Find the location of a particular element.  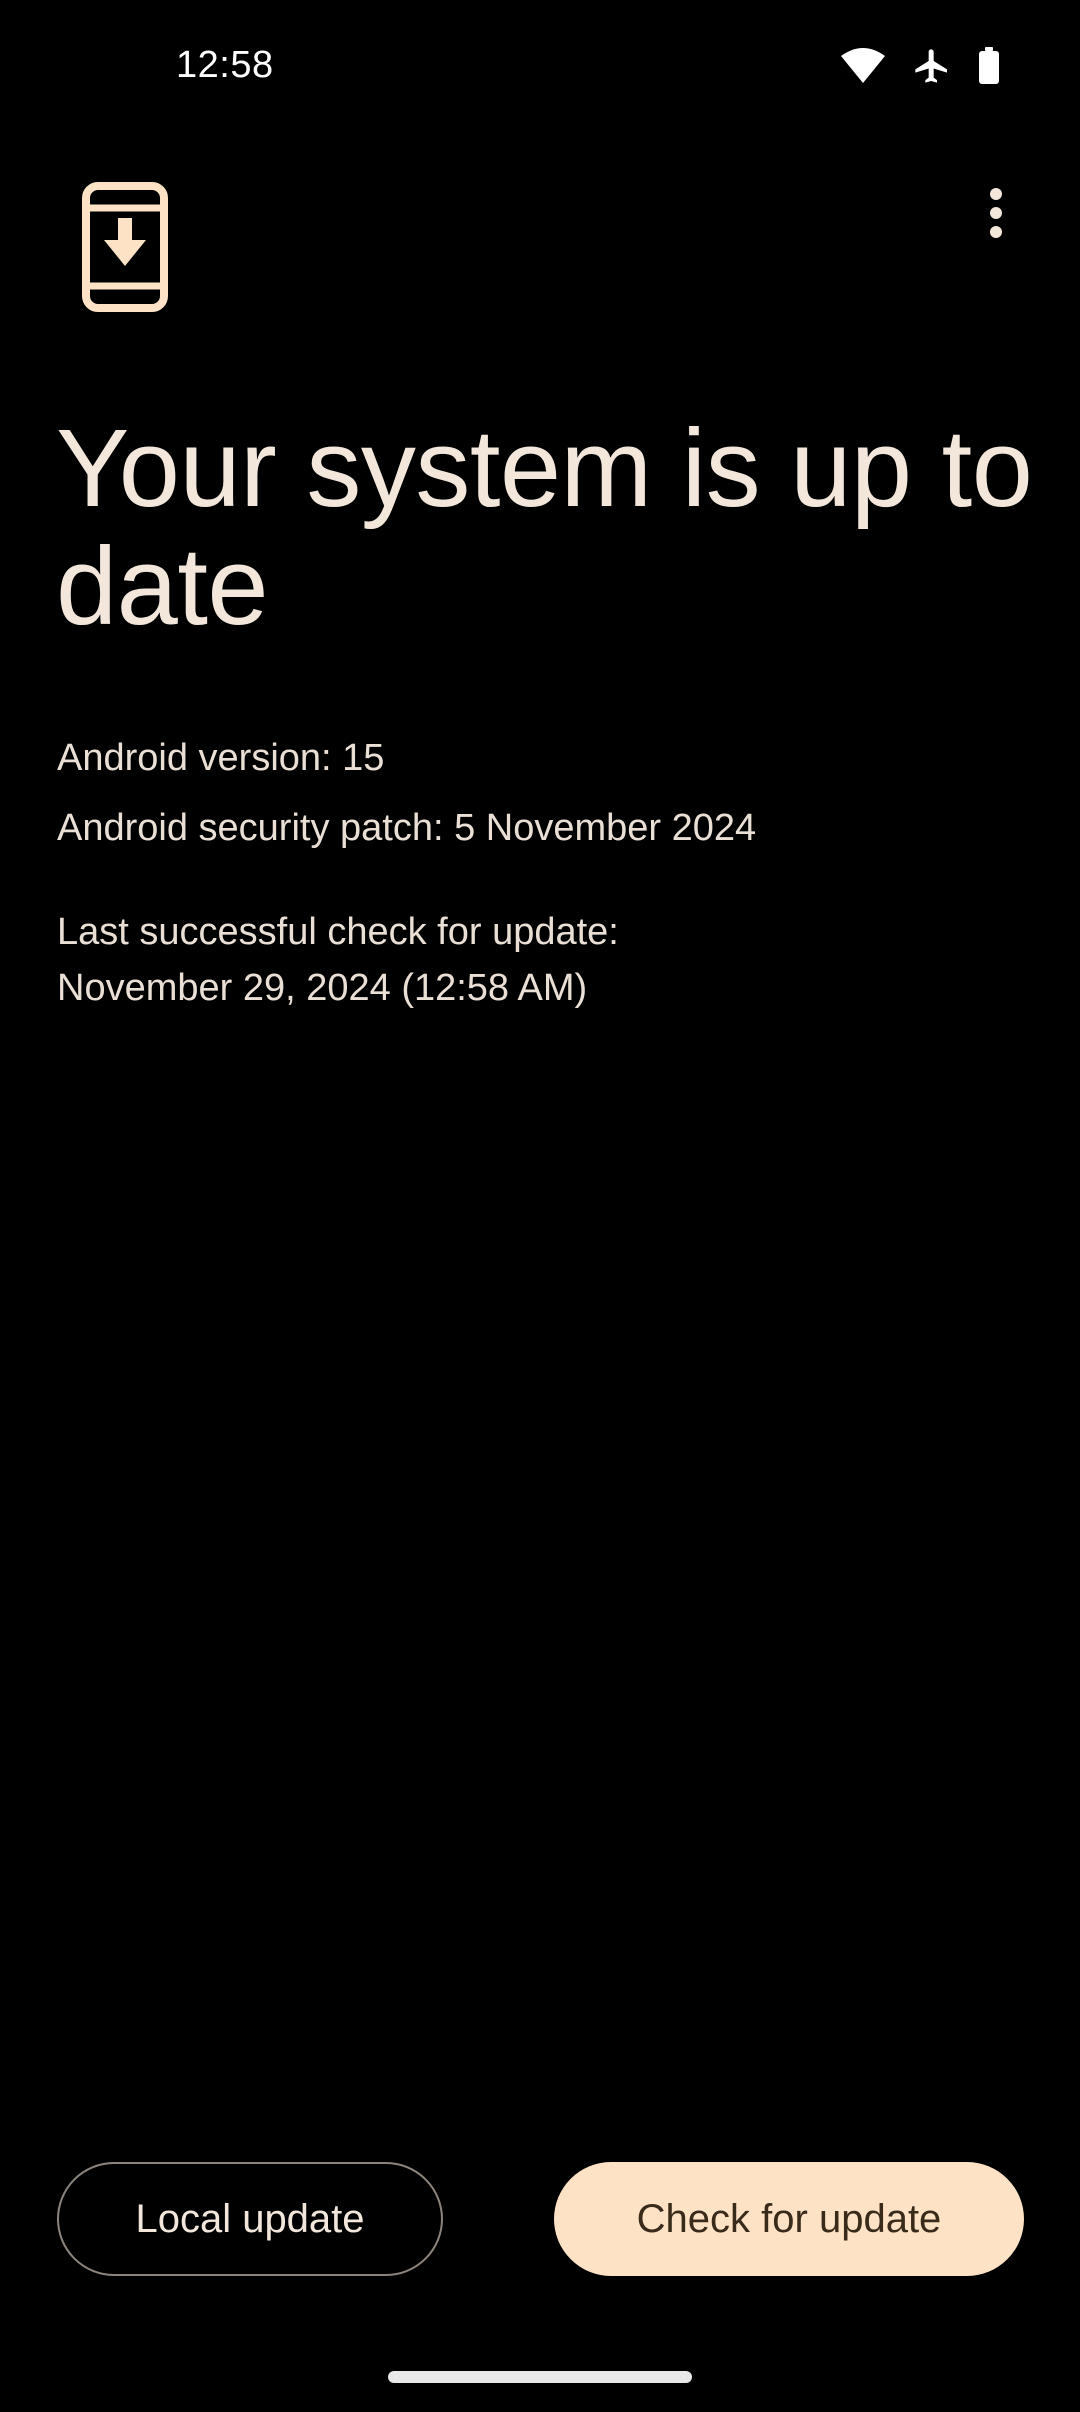

page-title: Your system is up to date is located at coordinates (544, 527).